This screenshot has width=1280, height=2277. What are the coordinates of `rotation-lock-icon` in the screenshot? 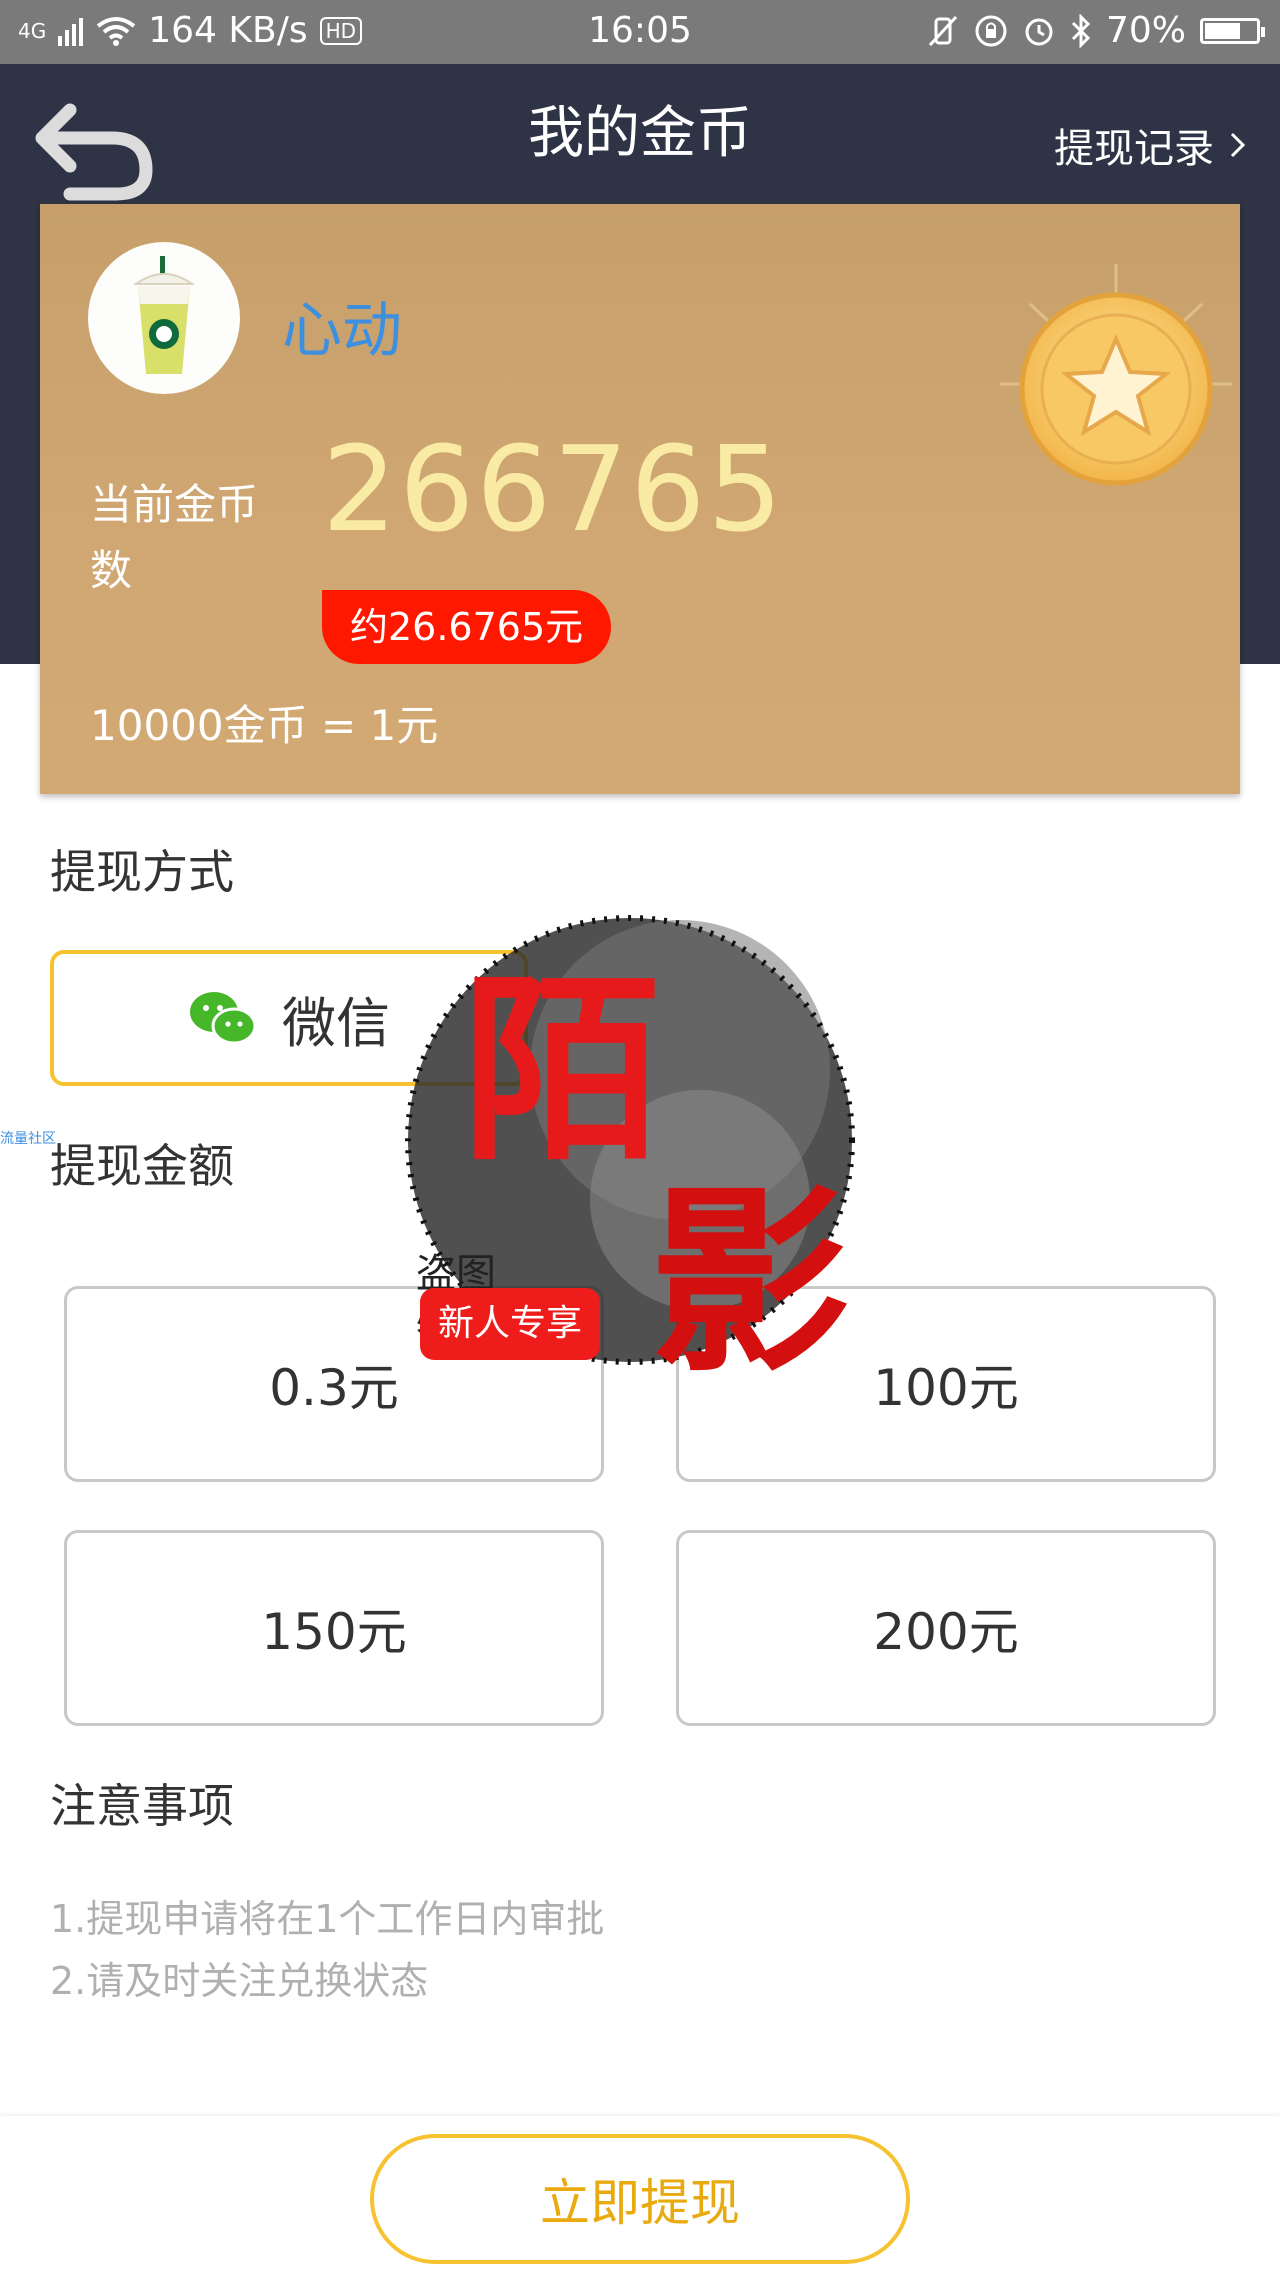 It's located at (991, 30).